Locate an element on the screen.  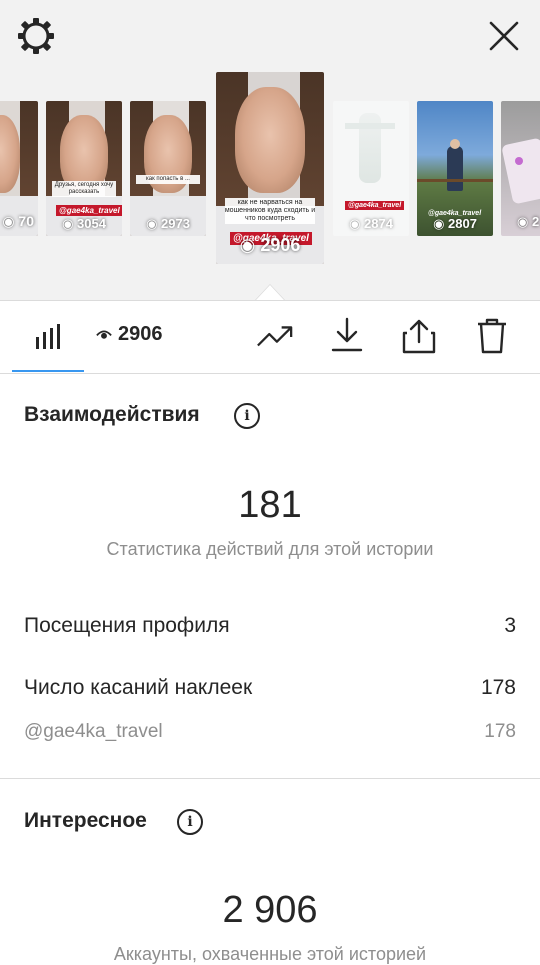
section-divider is located at coordinates (270, 778).